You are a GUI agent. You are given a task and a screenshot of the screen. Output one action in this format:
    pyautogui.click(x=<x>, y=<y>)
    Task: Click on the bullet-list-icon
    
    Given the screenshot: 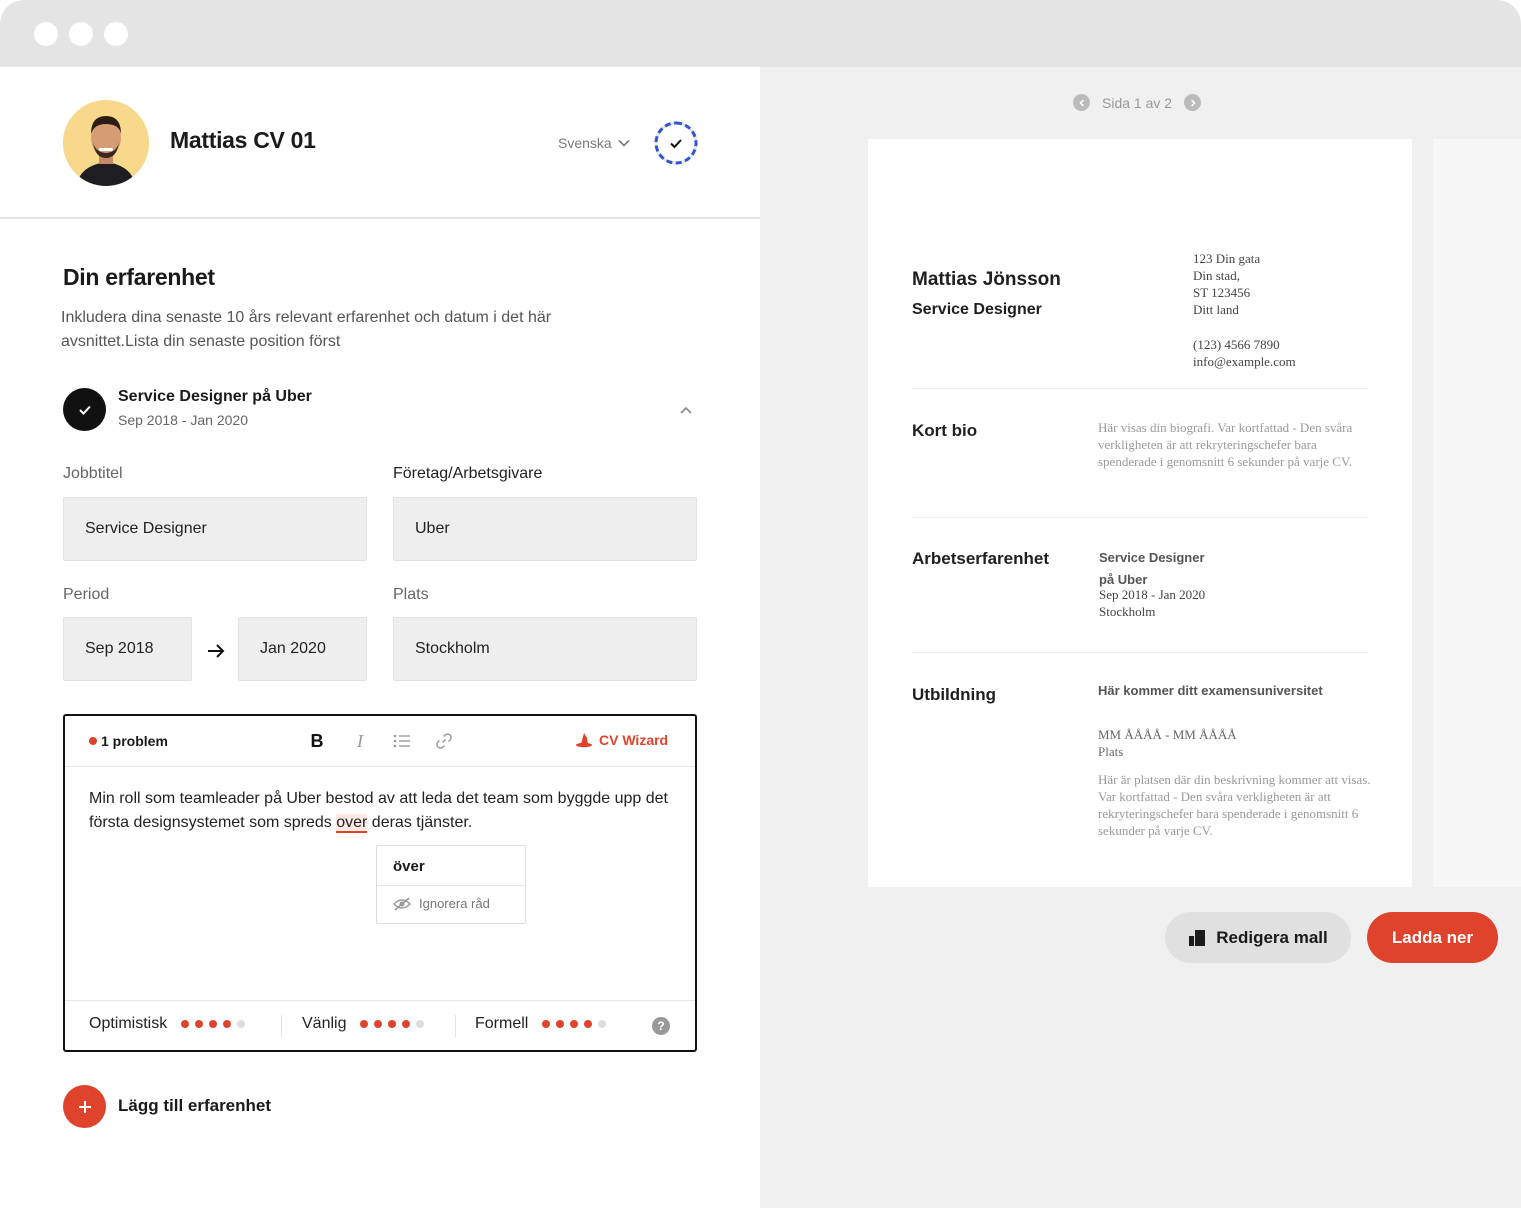 What is the action you would take?
    pyautogui.click(x=401, y=741)
    